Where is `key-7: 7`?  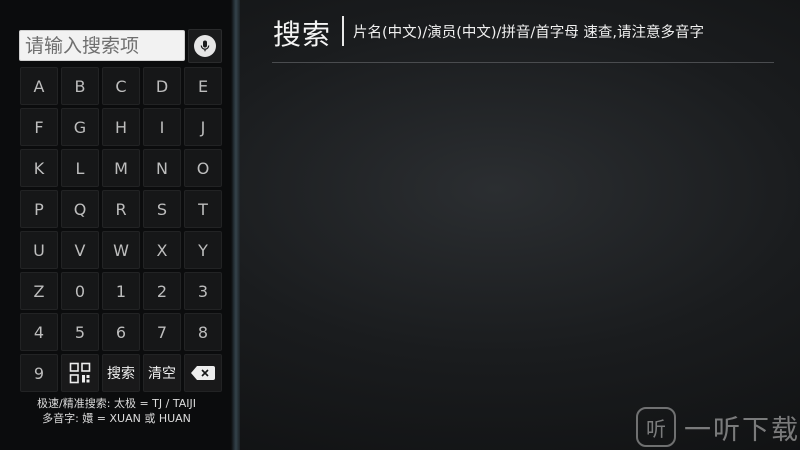
key-7: 7 is located at coordinates (162, 332).